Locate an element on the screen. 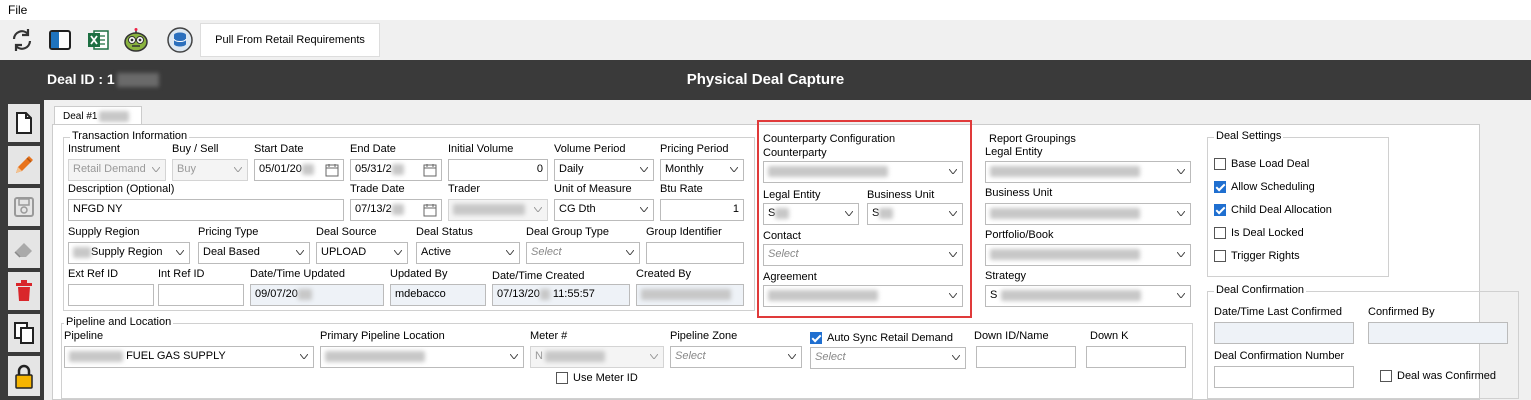 Image resolution: width=1531 pixels, height=400 pixels. created-by-label: Created By is located at coordinates (664, 274).